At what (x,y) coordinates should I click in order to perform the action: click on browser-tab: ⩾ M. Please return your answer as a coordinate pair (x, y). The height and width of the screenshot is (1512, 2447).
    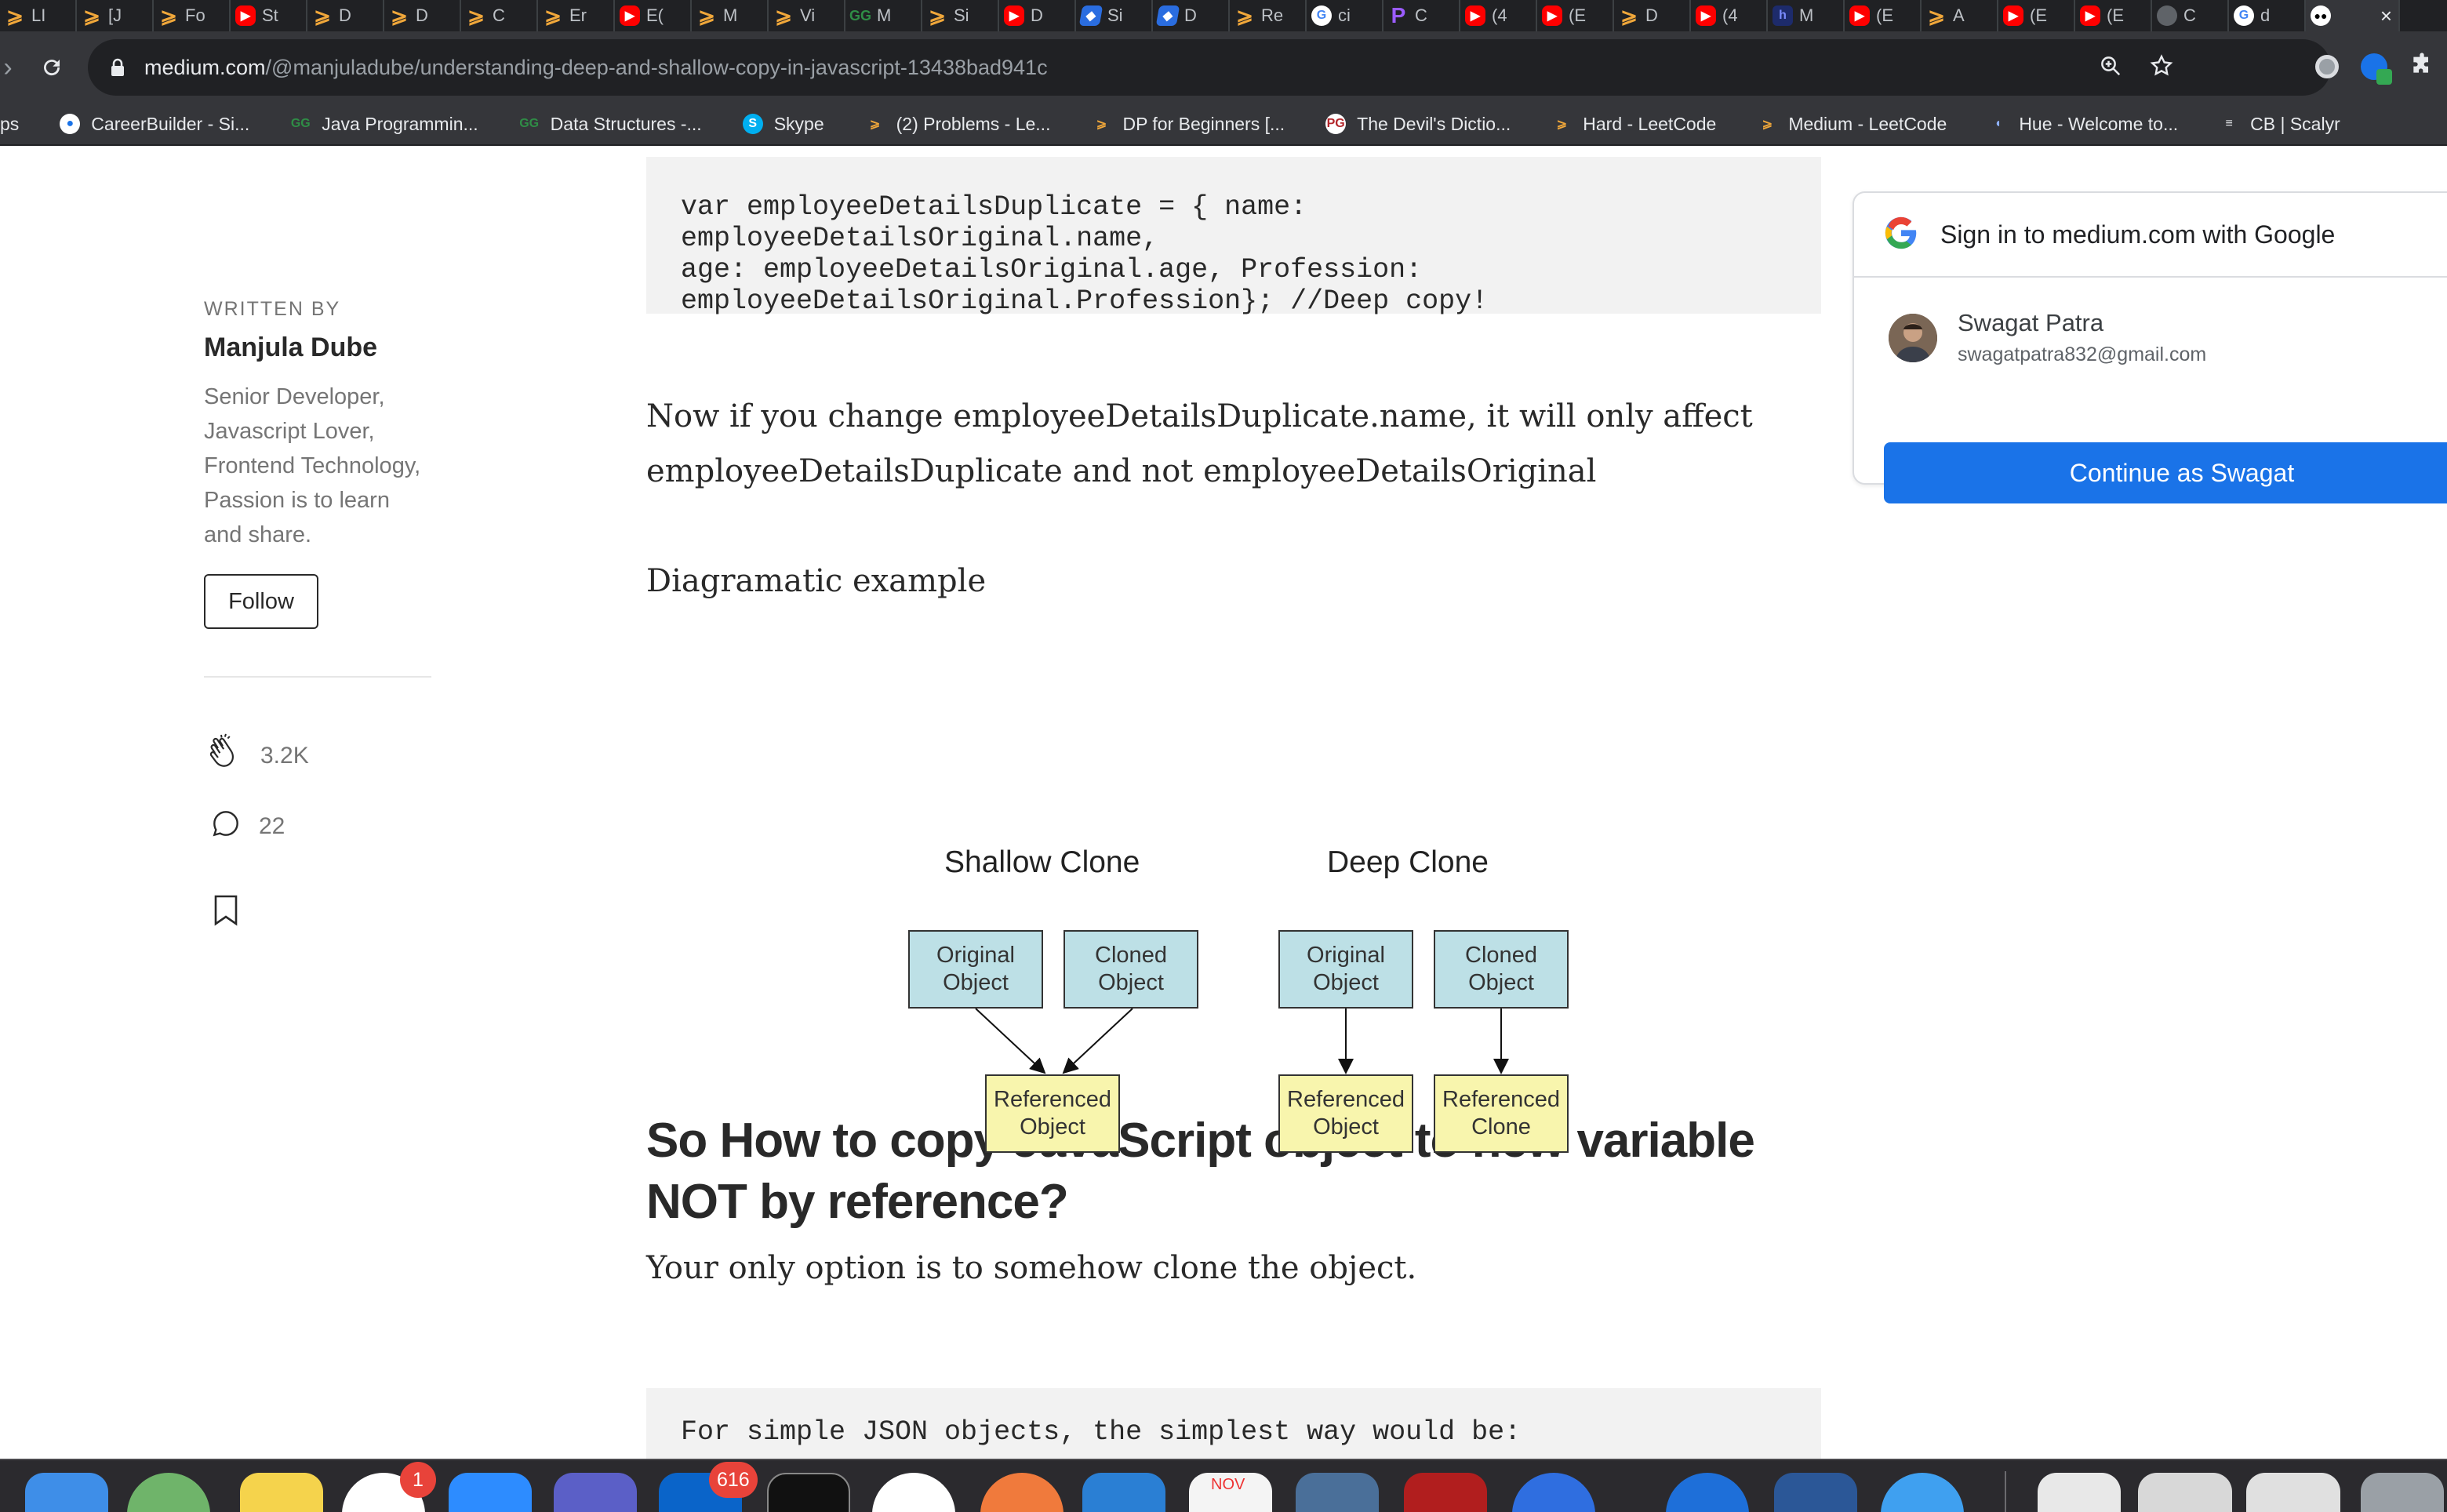
    Looking at the image, I should click on (730, 16).